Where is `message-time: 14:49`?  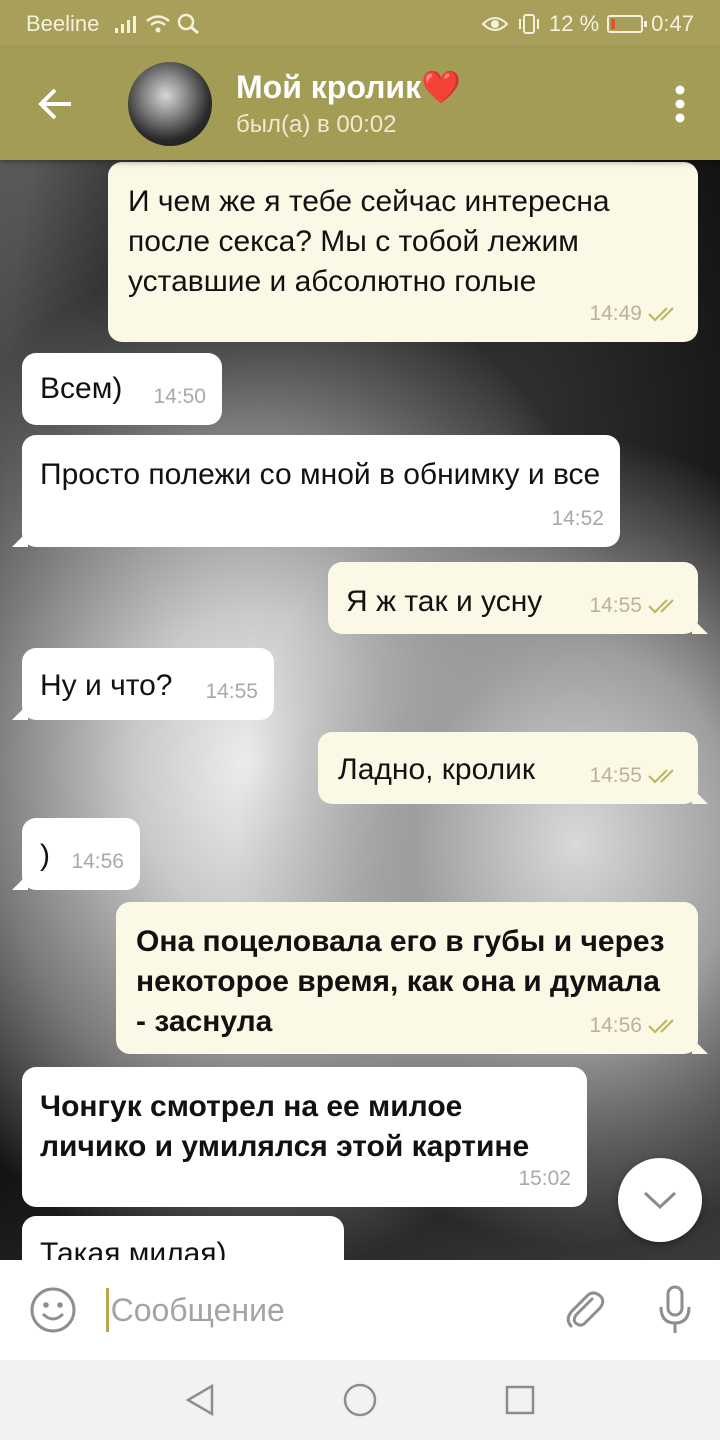
message-time: 14:49 is located at coordinates (615, 313).